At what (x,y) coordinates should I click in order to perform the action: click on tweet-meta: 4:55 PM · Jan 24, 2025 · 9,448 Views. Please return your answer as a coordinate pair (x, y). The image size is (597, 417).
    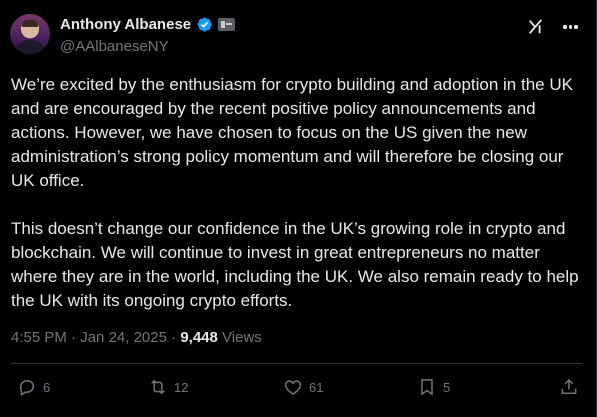
    Looking at the image, I should click on (136, 337).